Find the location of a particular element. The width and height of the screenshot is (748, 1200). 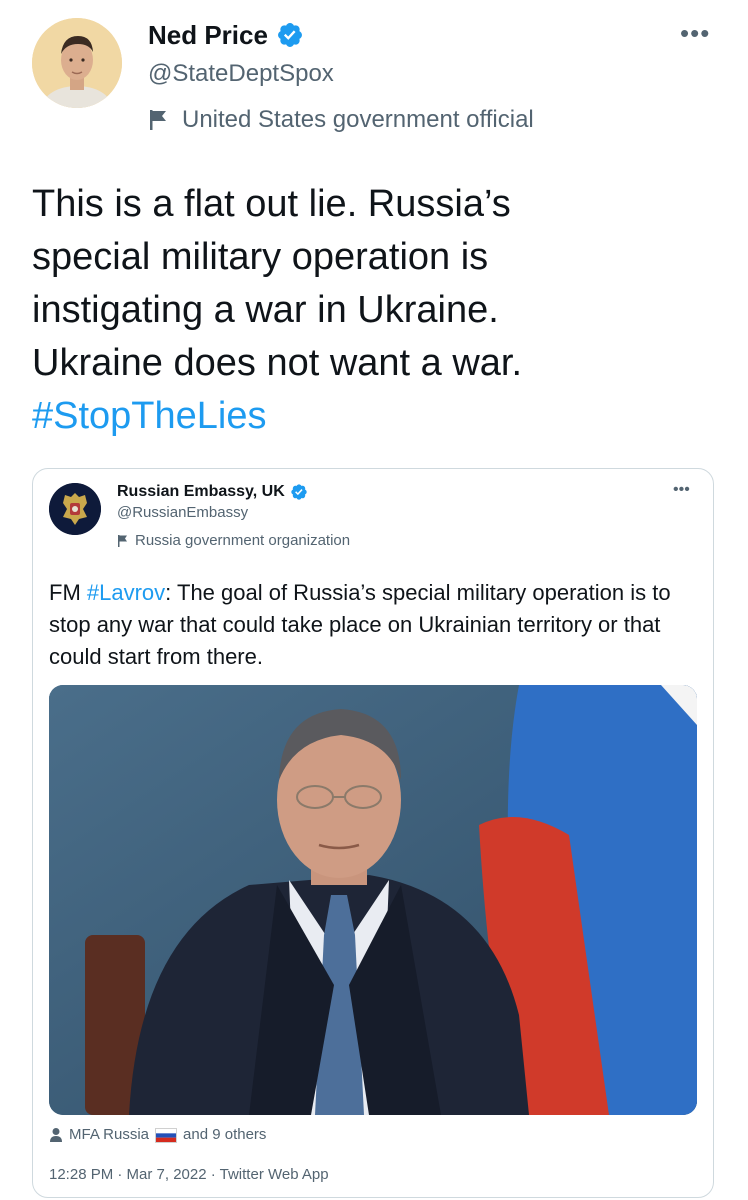

russia-flag-icon is located at coordinates (166, 1135).